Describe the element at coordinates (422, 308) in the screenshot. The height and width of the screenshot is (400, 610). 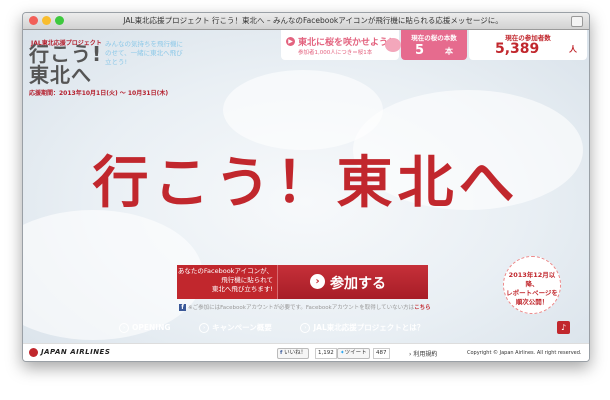
I see `facebook-signup-link: こちら` at that location.